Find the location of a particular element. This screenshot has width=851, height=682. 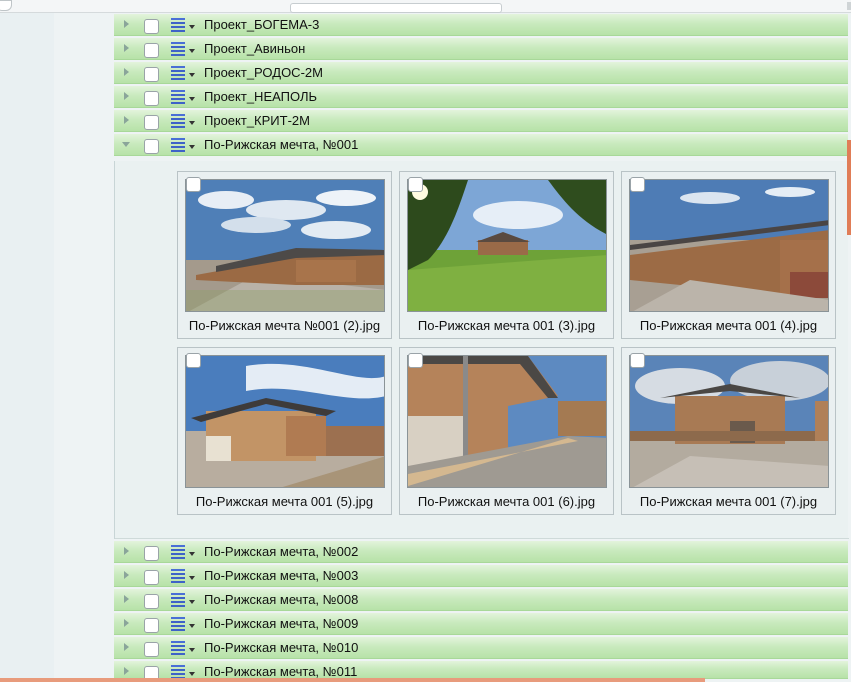

image-thumbnail: По-Рижская мечта 001 (5).jpg is located at coordinates (284, 431).